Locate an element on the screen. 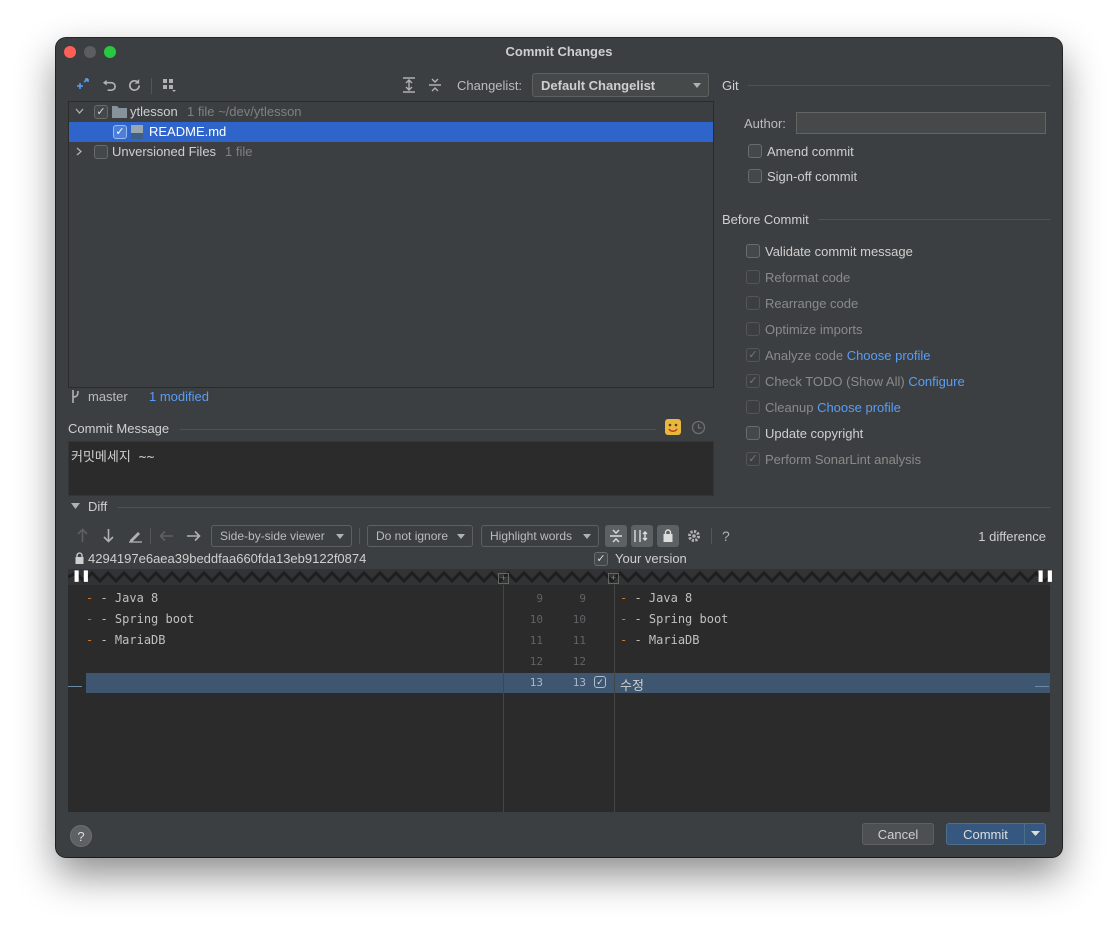 The height and width of the screenshot is (932, 1118). diff-section-title: Diff is located at coordinates (98, 506).